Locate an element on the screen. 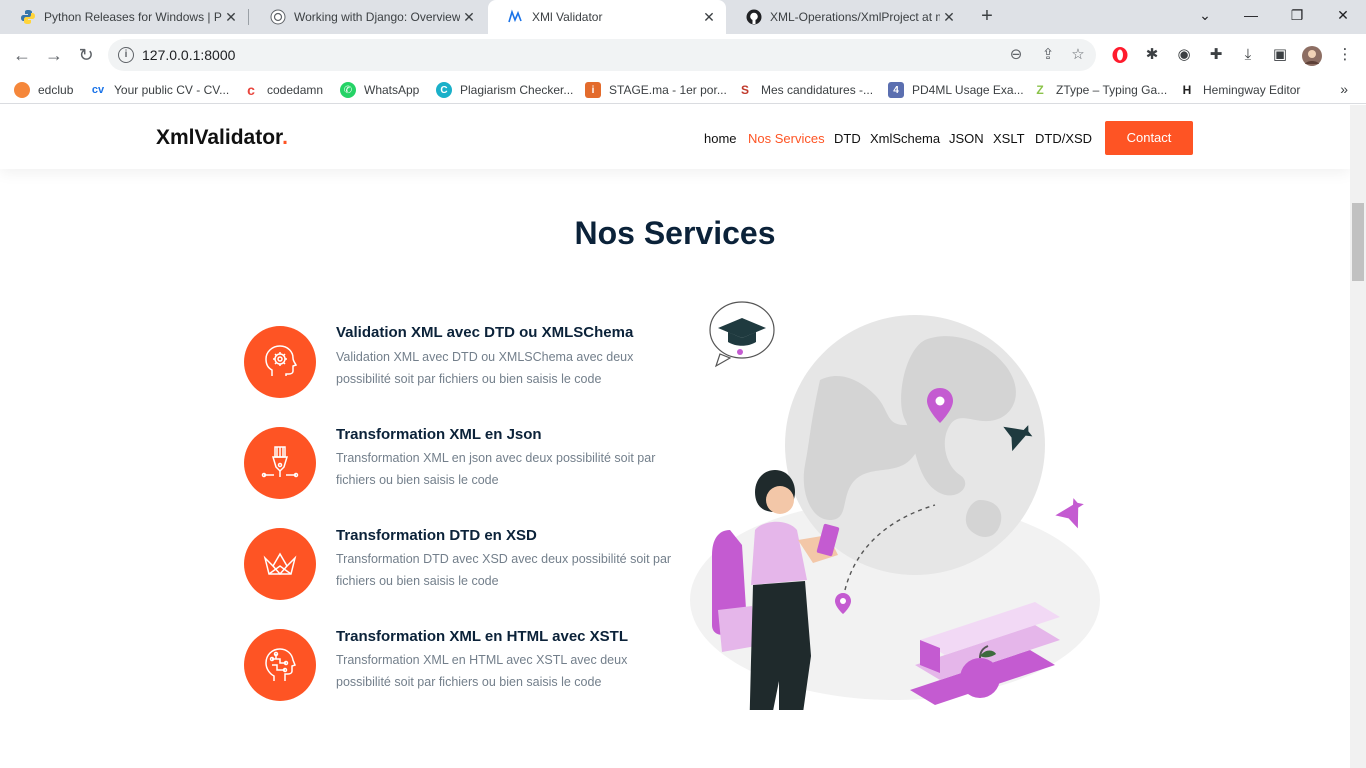 This screenshot has width=1366, height=768. back-arrow-icon: ← is located at coordinates (22, 55).